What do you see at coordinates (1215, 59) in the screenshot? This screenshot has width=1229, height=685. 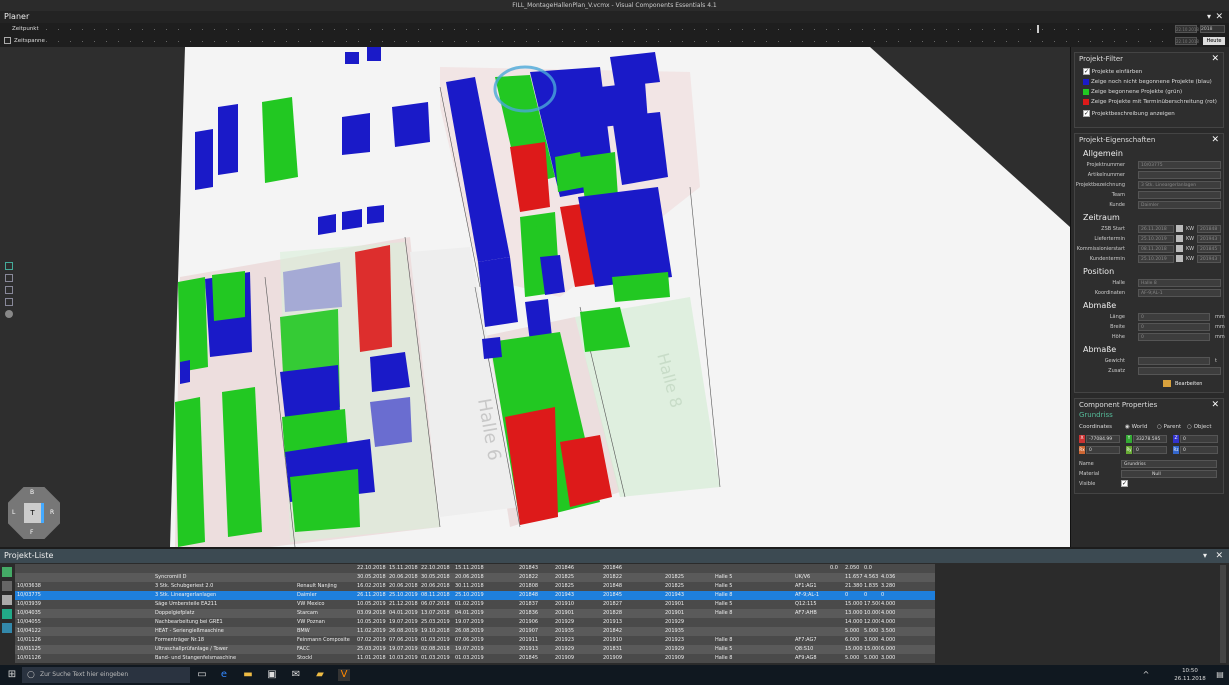 I see `filter-close-icon: ✕` at bounding box center [1215, 59].